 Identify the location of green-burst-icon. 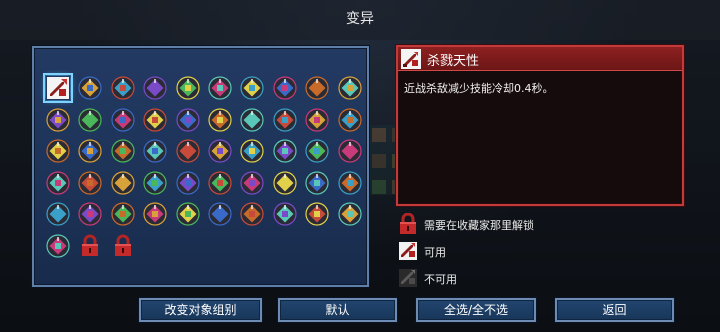
(350, 183).